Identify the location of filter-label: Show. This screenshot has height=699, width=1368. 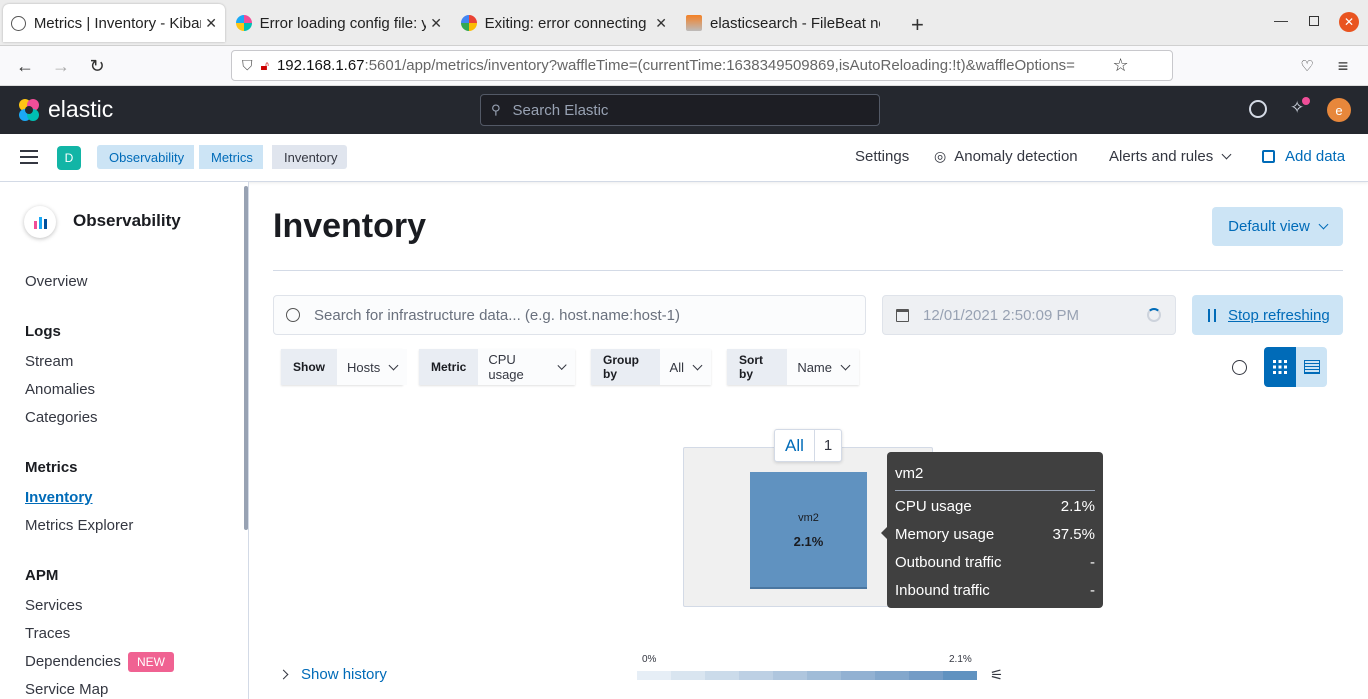
(309, 367).